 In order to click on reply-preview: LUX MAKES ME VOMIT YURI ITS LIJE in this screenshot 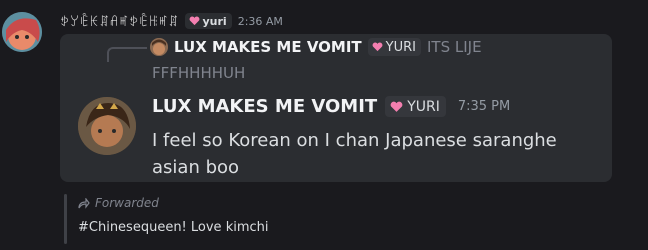, I will do `click(316, 47)`.